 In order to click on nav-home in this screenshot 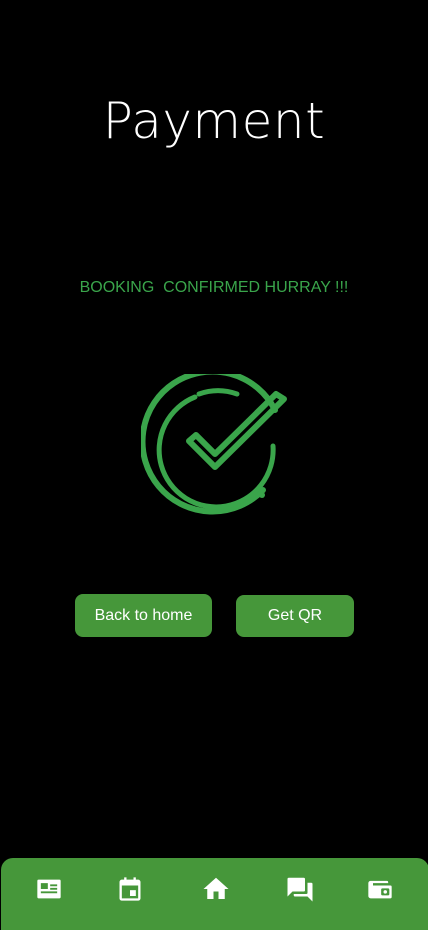, I will do `click(216, 889)`.